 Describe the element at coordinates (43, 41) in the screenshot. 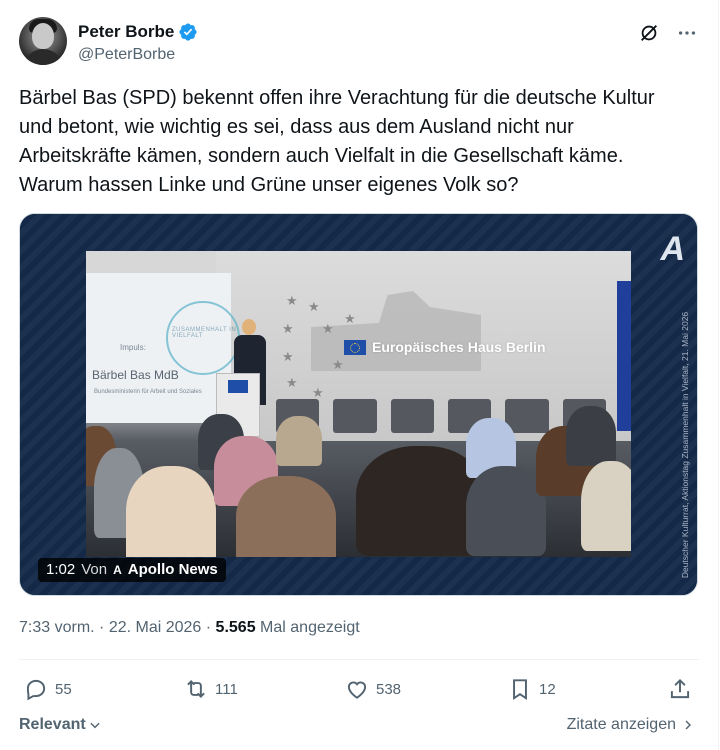

I see `avatar` at that location.